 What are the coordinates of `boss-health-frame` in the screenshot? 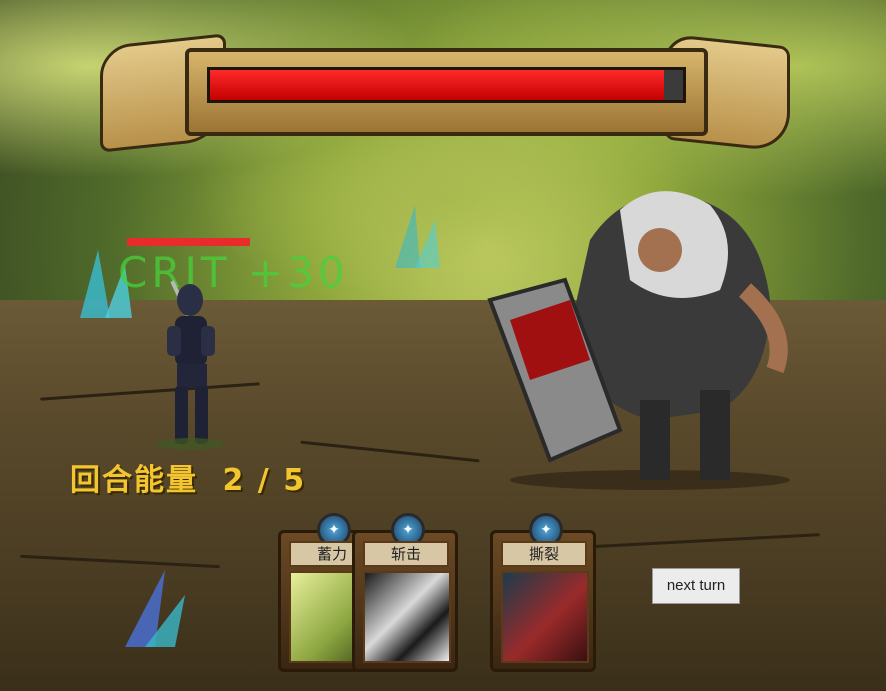 It's located at (445, 91).